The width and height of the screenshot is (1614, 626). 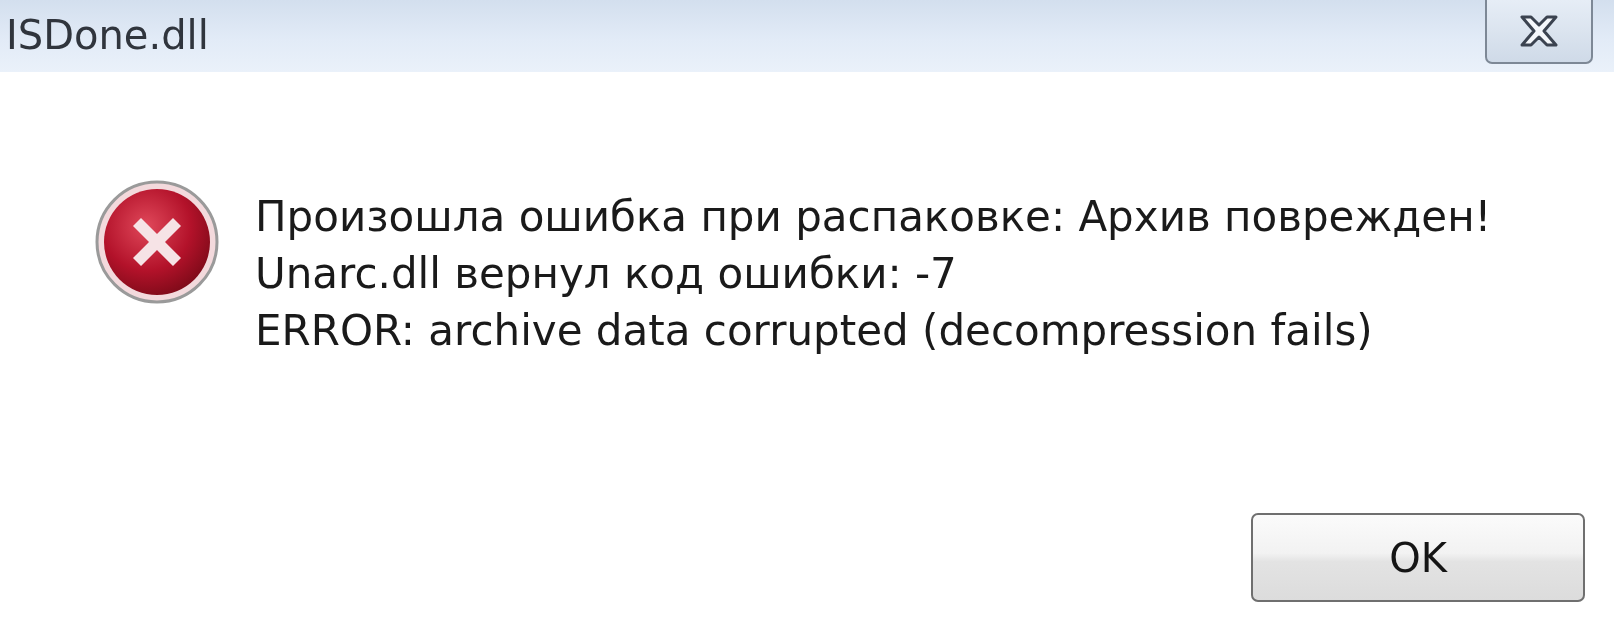 I want to click on message-text: ERROR: archive data corrupted (decompression fails), so click(x=814, y=331).